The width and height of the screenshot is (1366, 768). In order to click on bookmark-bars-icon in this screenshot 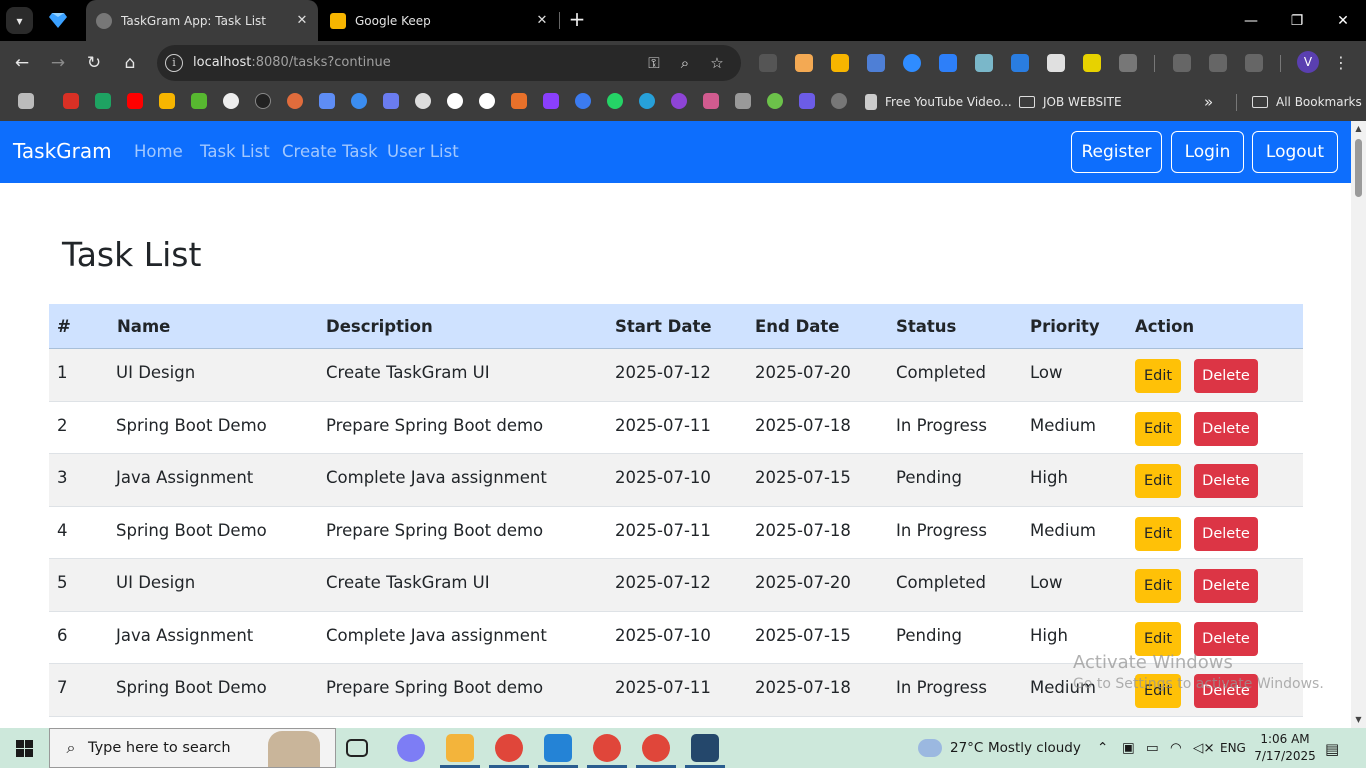, I will do `click(711, 101)`.